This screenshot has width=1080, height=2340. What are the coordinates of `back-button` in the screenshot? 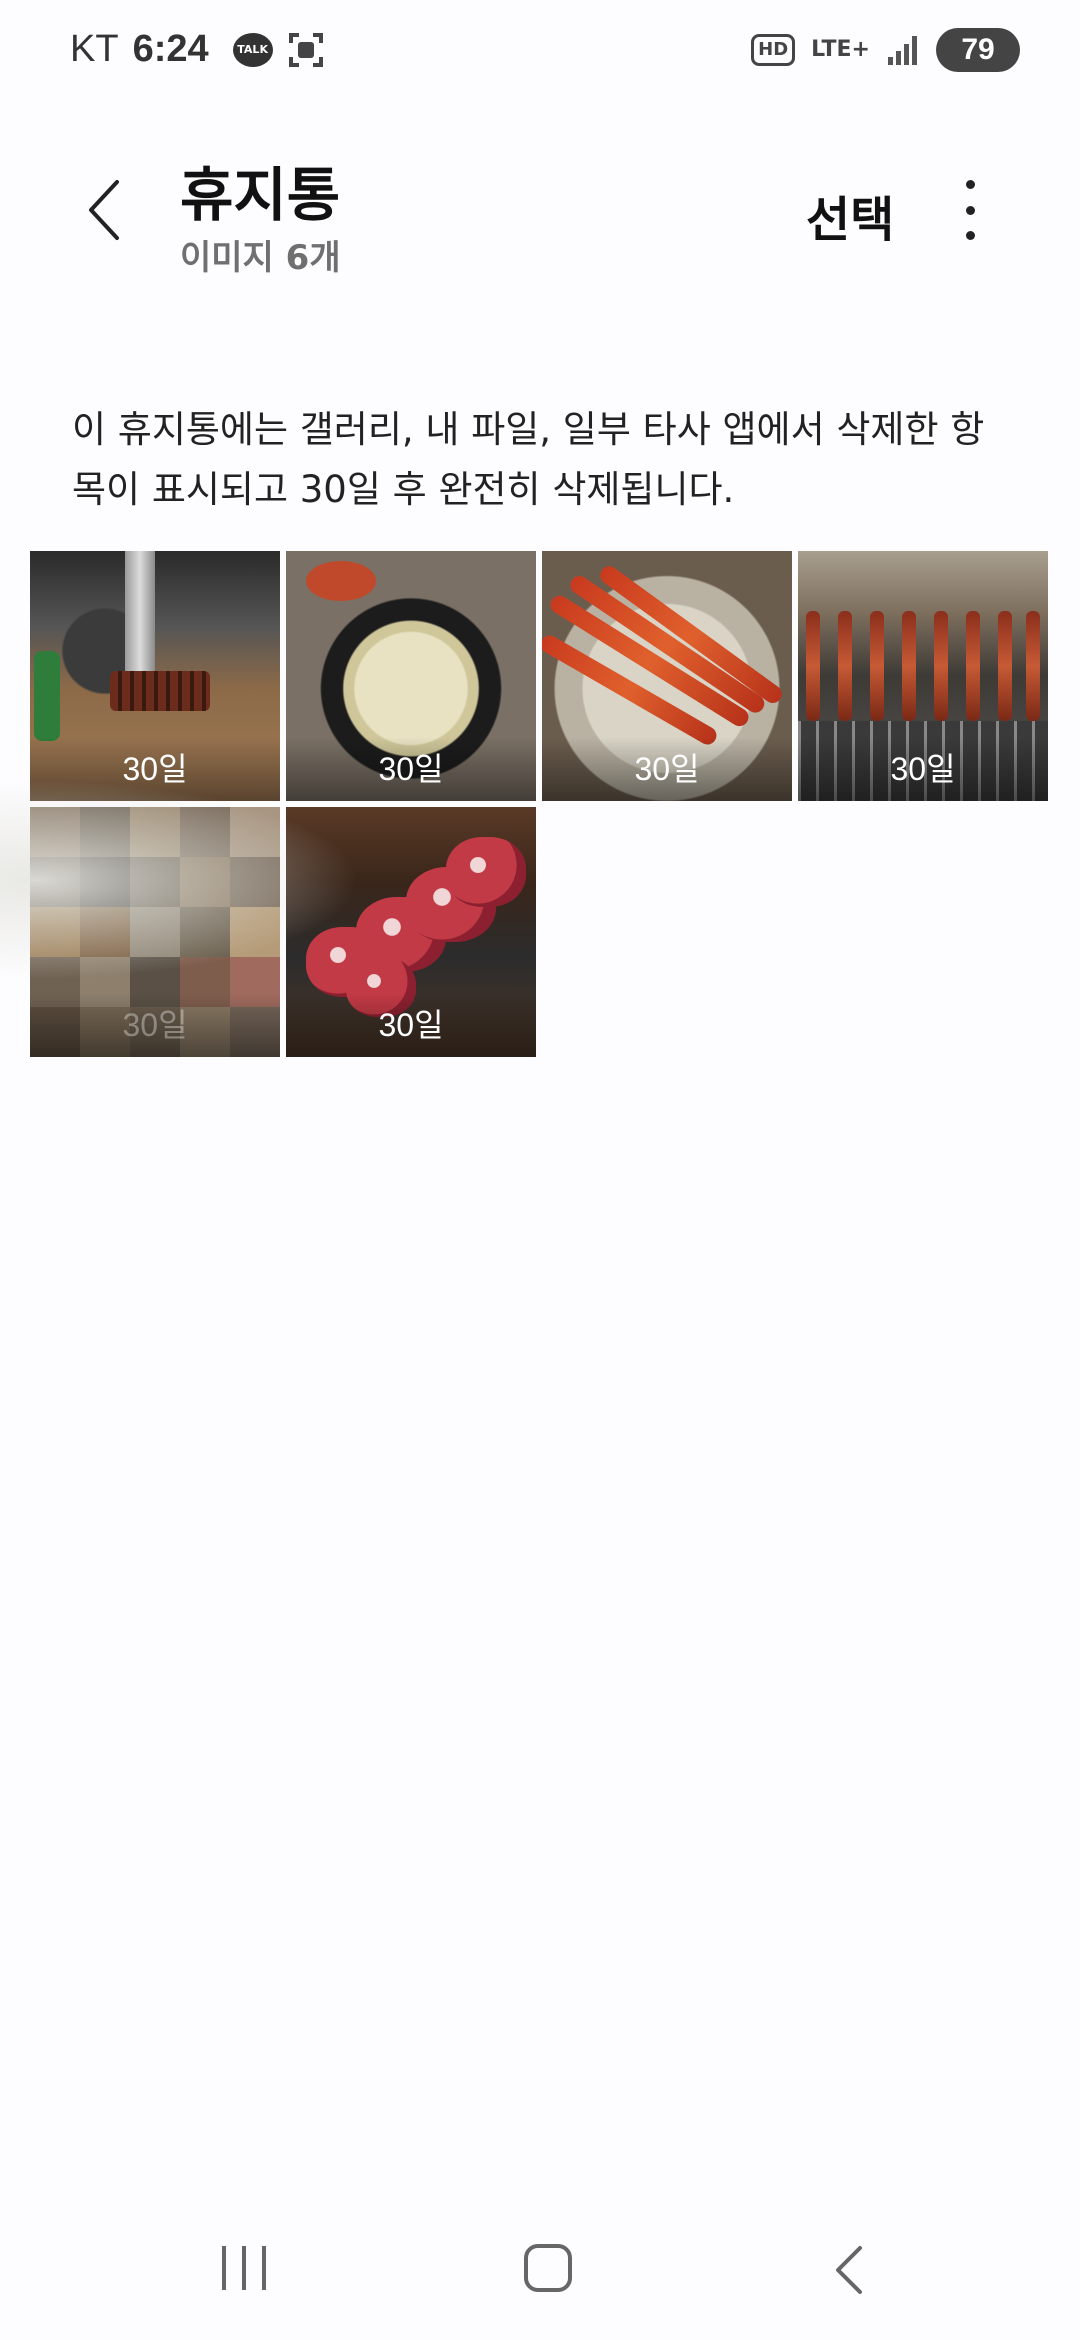 It's located at (103, 210).